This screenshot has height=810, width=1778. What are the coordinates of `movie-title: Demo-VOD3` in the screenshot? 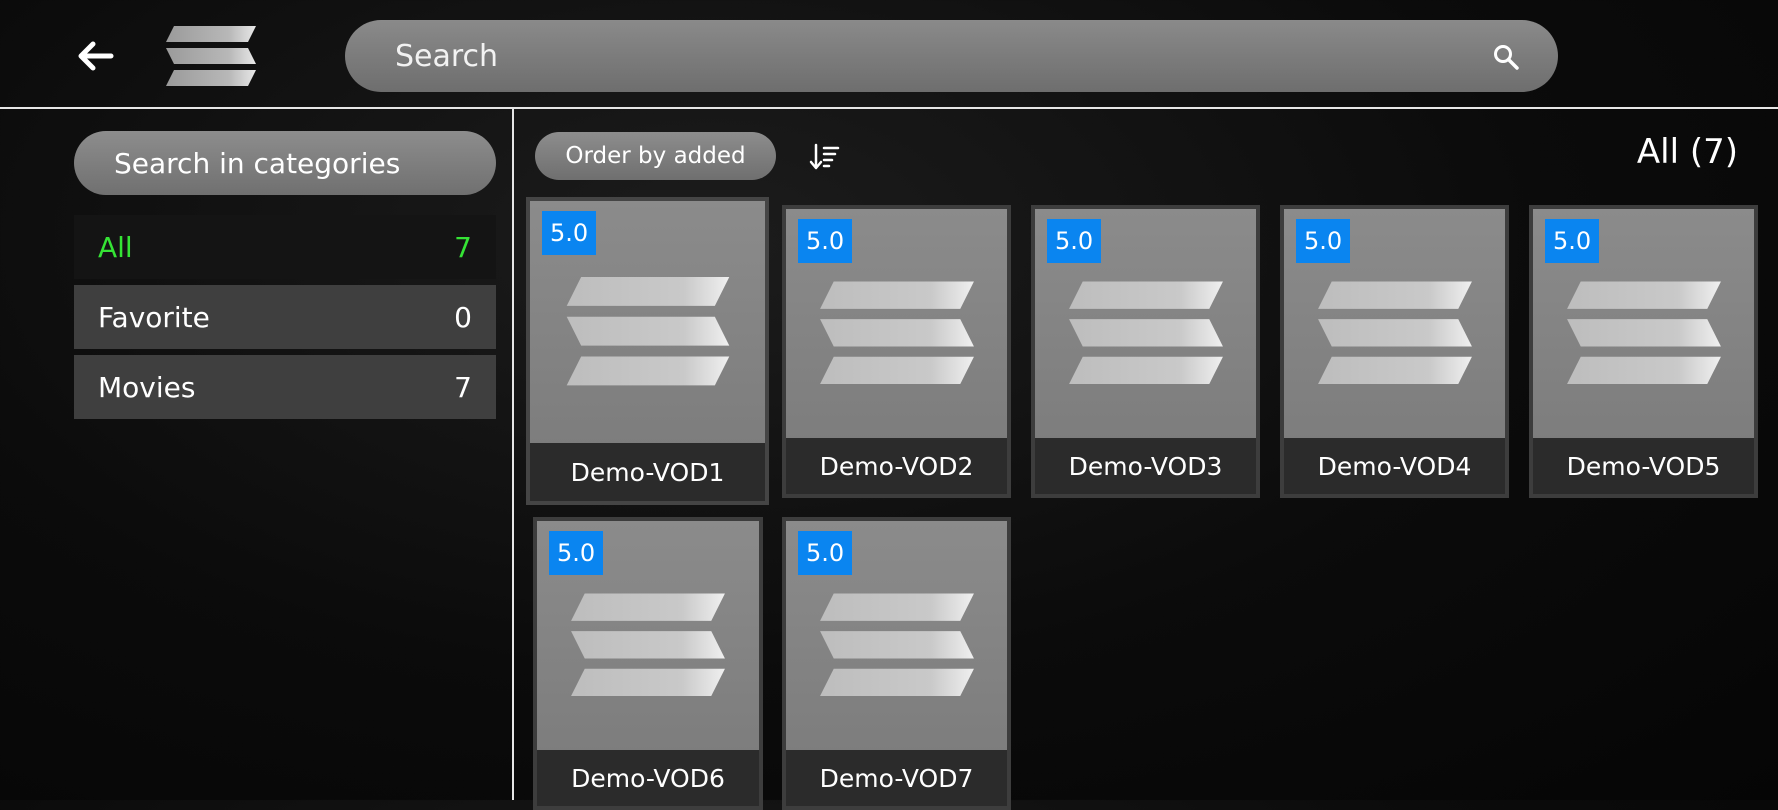 It's located at (1145, 466).